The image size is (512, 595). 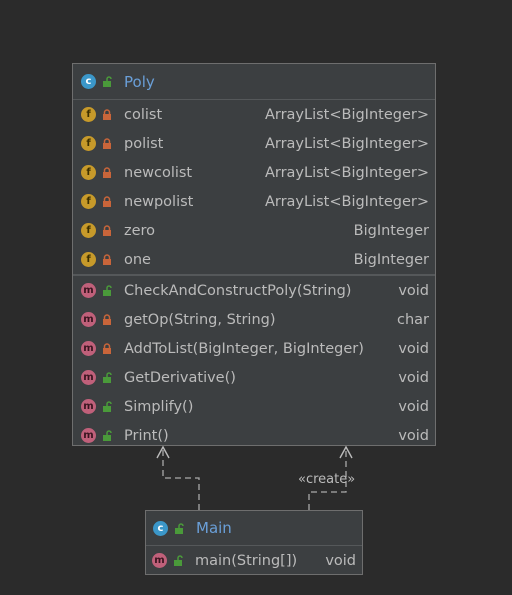 I want to click on method-name: Print(), so click(x=146, y=435).